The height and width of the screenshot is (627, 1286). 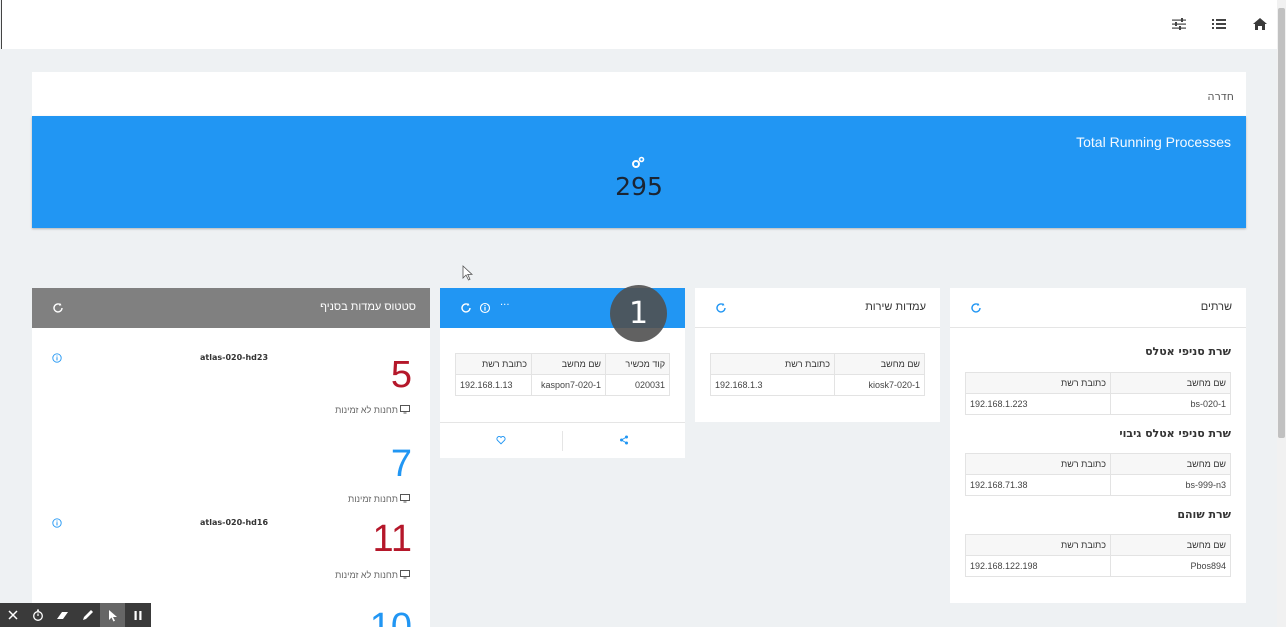 What do you see at coordinates (505, 305) in the screenshot?
I see `more-options-button: ···` at bounding box center [505, 305].